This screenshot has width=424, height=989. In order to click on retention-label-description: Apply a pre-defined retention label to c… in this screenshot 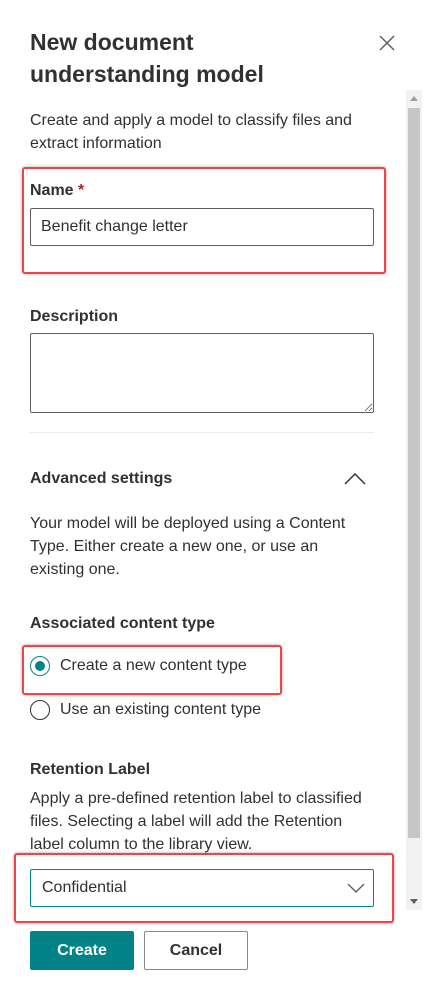, I will do `click(196, 821)`.